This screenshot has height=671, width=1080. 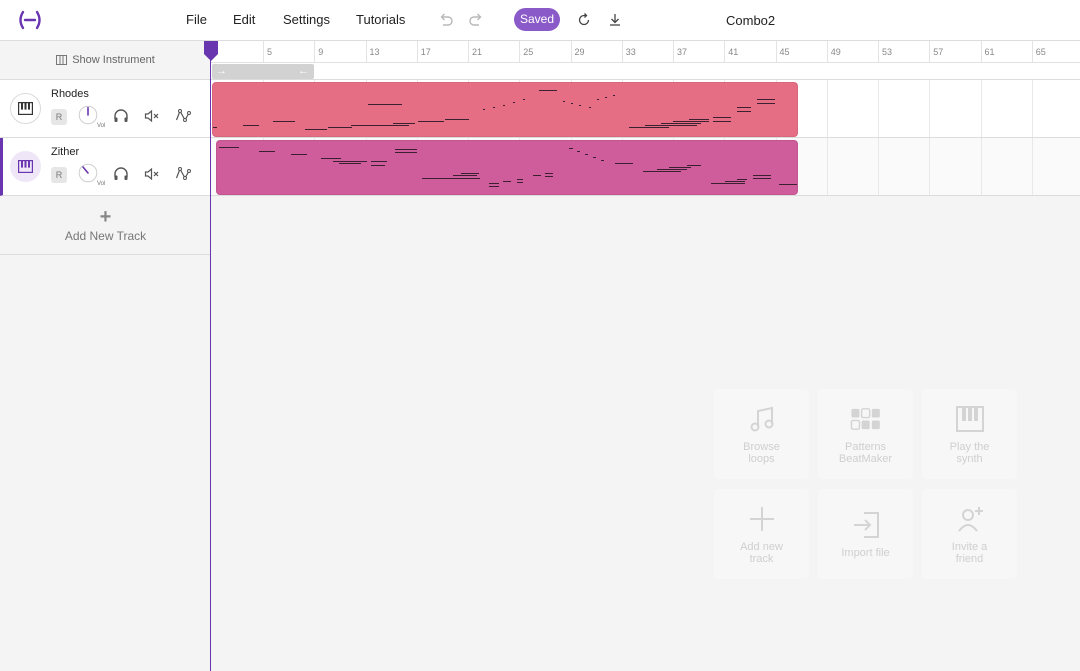 I want to click on ruler-tick-label: 65, so click(x=1040, y=52).